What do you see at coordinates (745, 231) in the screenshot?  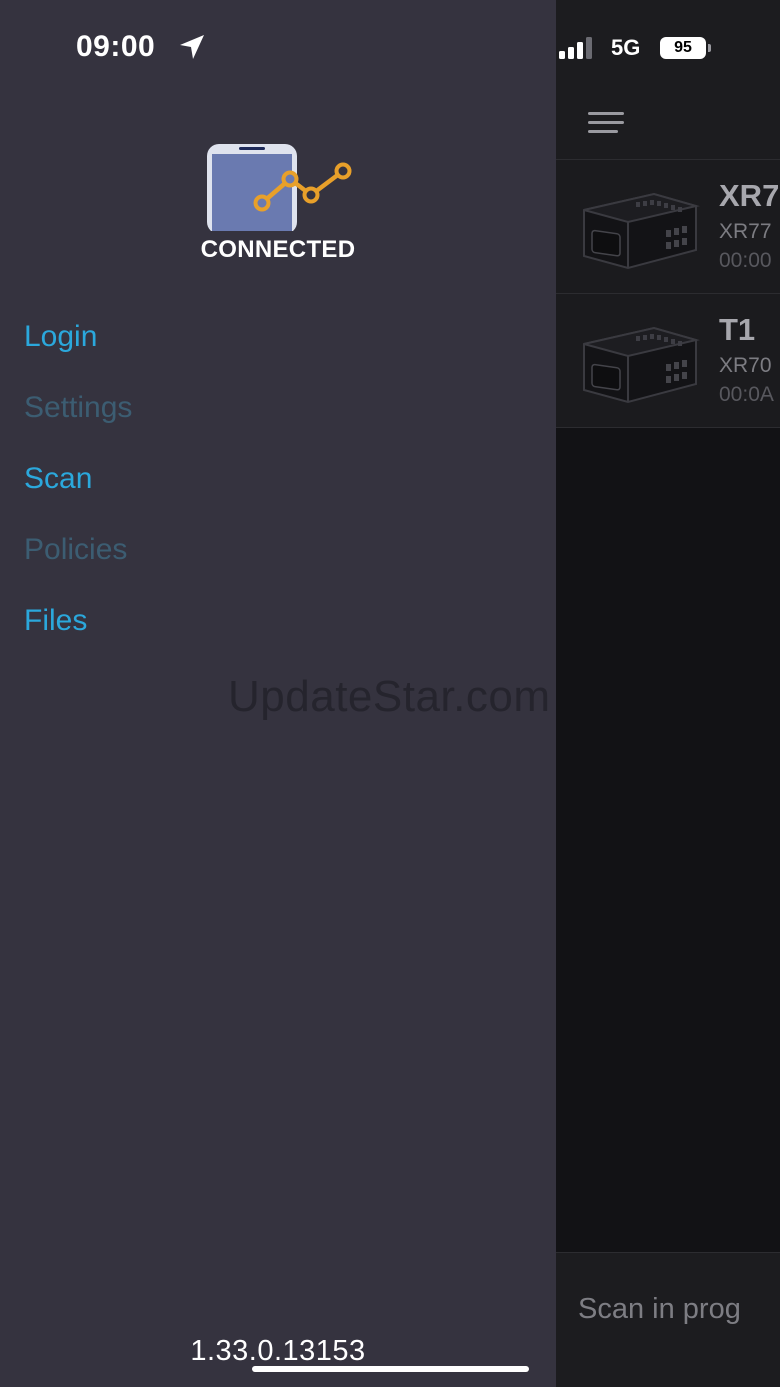 I see `device-model: XR77` at bounding box center [745, 231].